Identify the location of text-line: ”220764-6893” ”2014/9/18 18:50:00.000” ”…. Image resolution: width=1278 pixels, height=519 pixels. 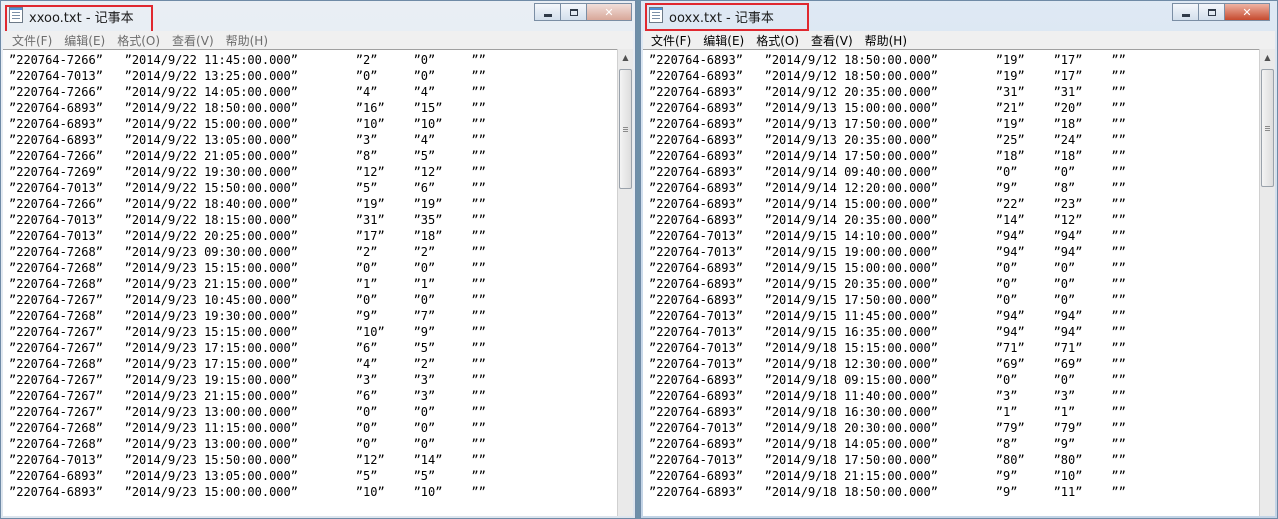
(887, 492).